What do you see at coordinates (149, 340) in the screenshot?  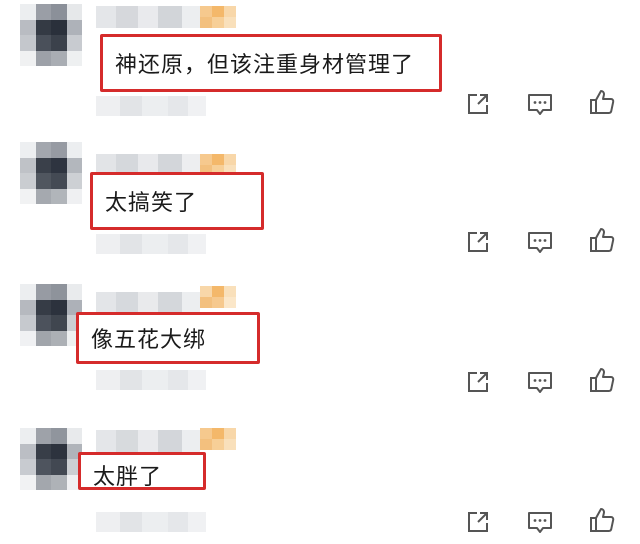 I see `comment-text: 像五花大绑` at bounding box center [149, 340].